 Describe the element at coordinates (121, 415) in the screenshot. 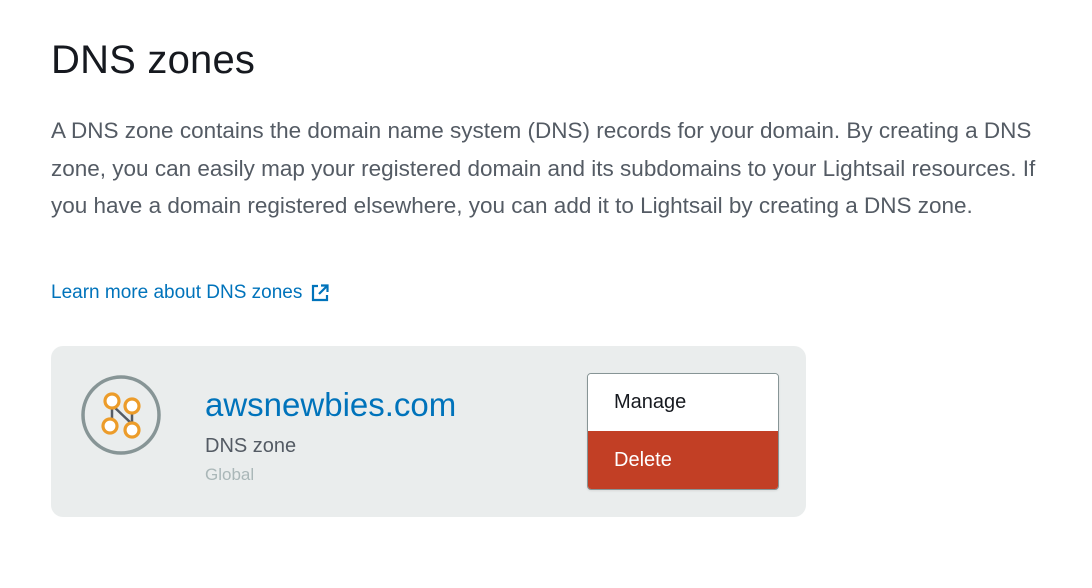

I see `dns-zone-icon` at that location.